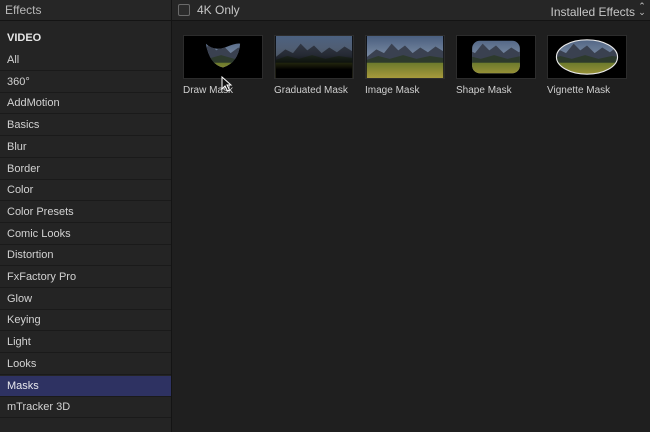 The image size is (650, 432). I want to click on sidebar-item-mtracker-3d: mTracker 3D, so click(85, 408).